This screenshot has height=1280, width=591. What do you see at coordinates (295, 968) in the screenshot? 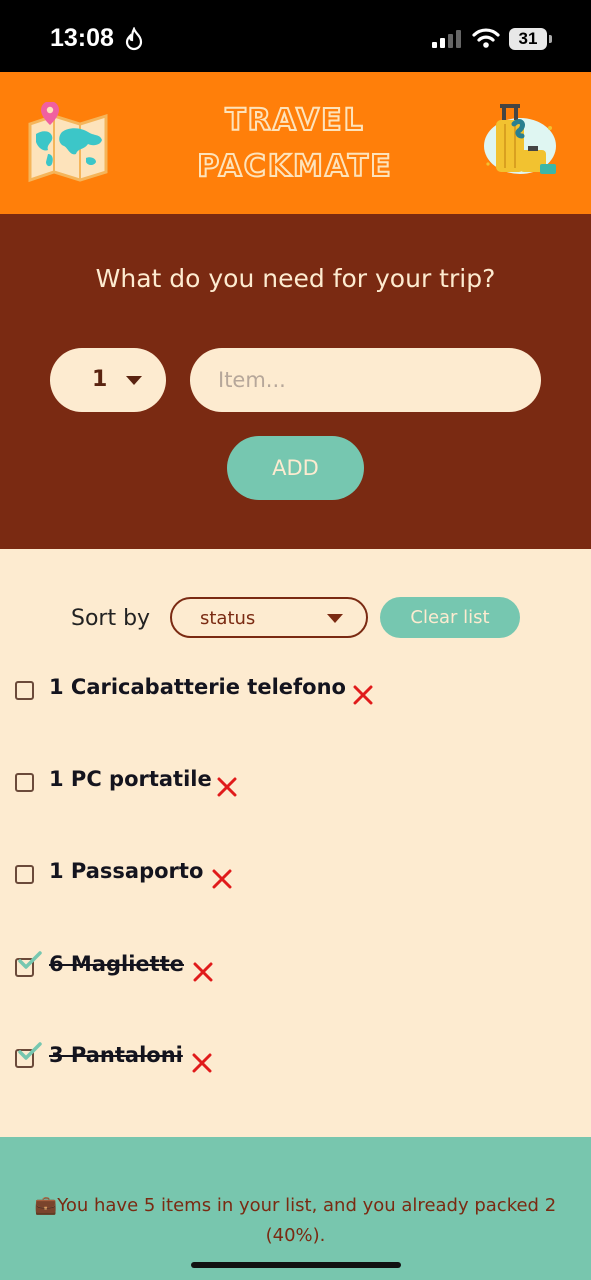
I see `list-item: 6 Magliette` at bounding box center [295, 968].